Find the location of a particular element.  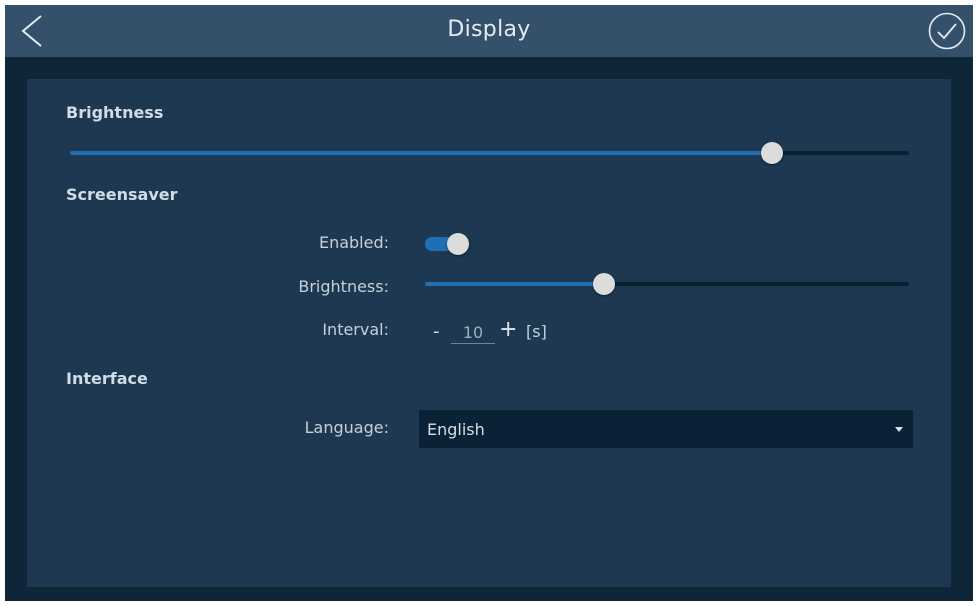

interface-heading: Interface is located at coordinates (107, 378).